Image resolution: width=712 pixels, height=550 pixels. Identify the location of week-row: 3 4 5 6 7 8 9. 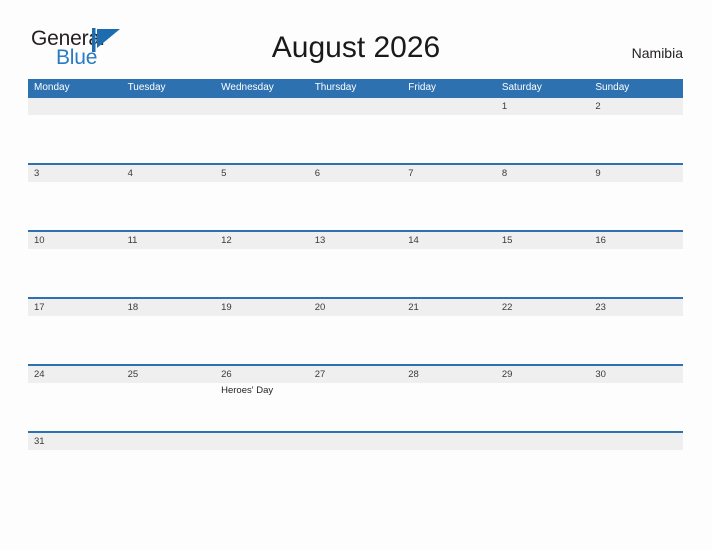
(355, 196).